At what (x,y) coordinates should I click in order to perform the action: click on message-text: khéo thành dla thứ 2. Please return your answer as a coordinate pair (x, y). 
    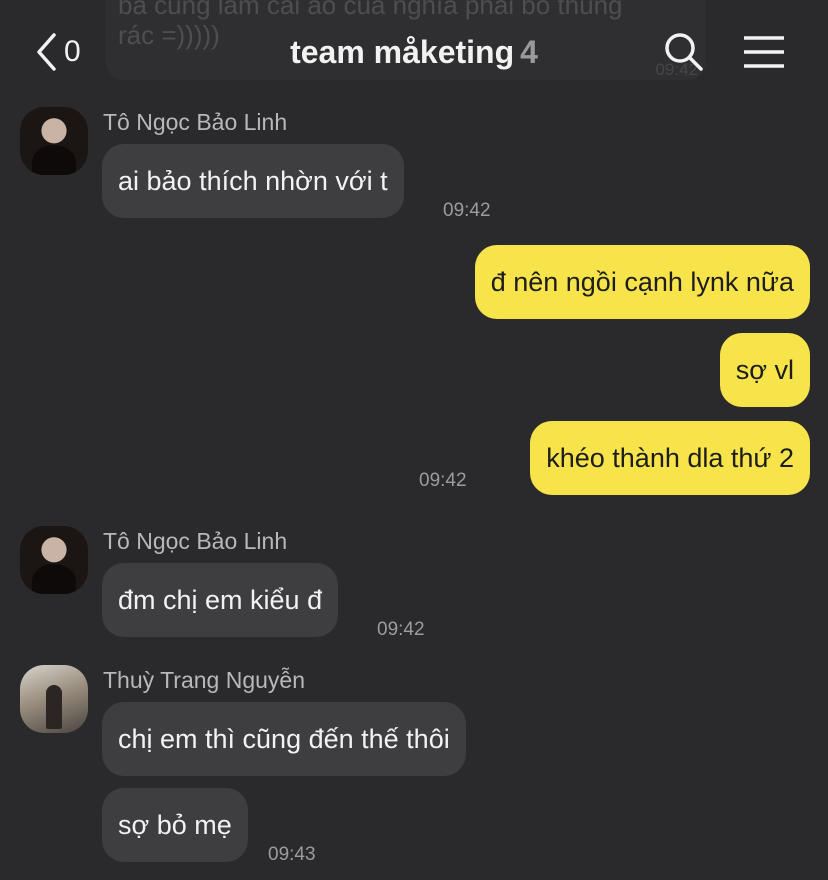
    Looking at the image, I should click on (670, 457).